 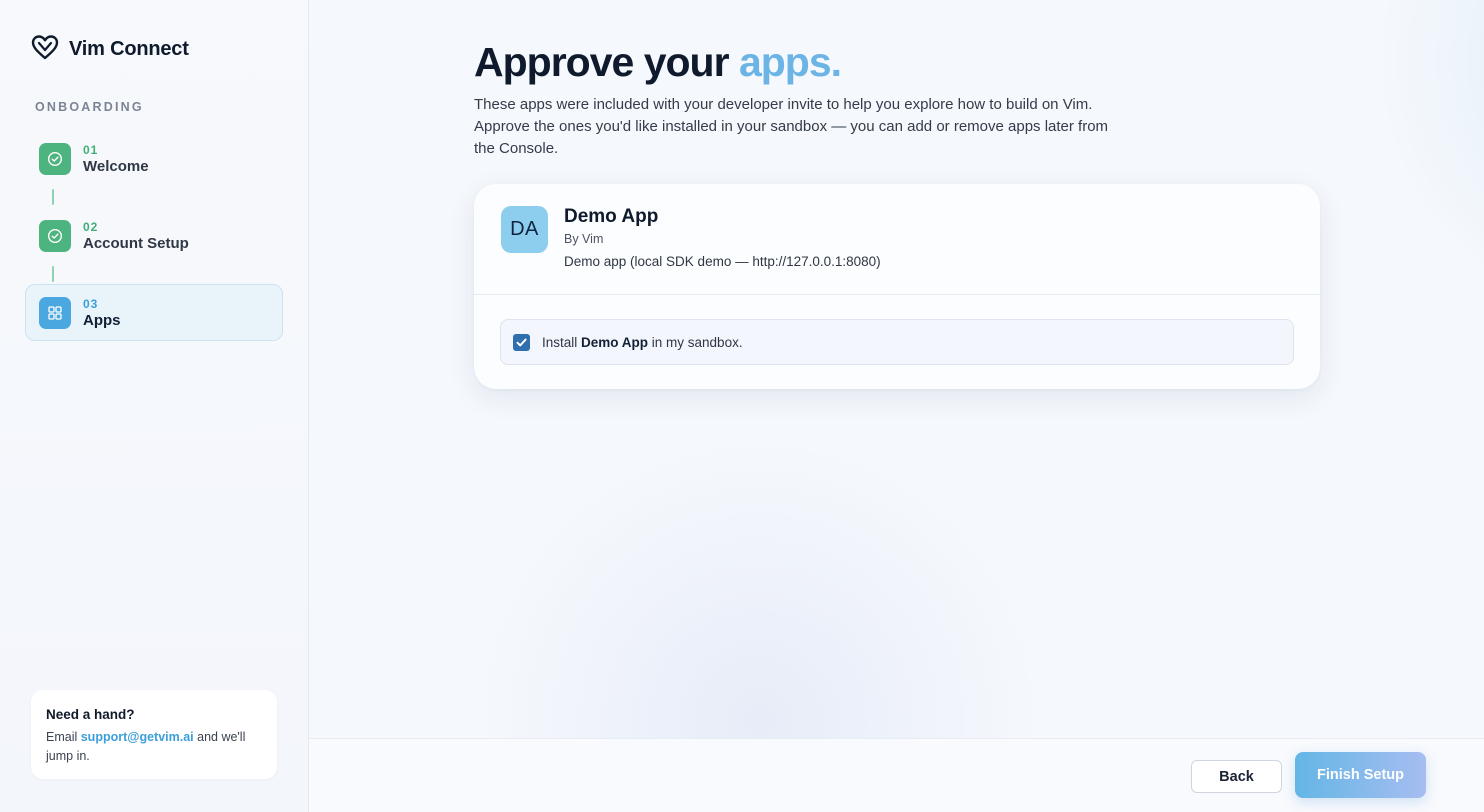 I want to click on install-suffix: in my sandbox., so click(x=695, y=342).